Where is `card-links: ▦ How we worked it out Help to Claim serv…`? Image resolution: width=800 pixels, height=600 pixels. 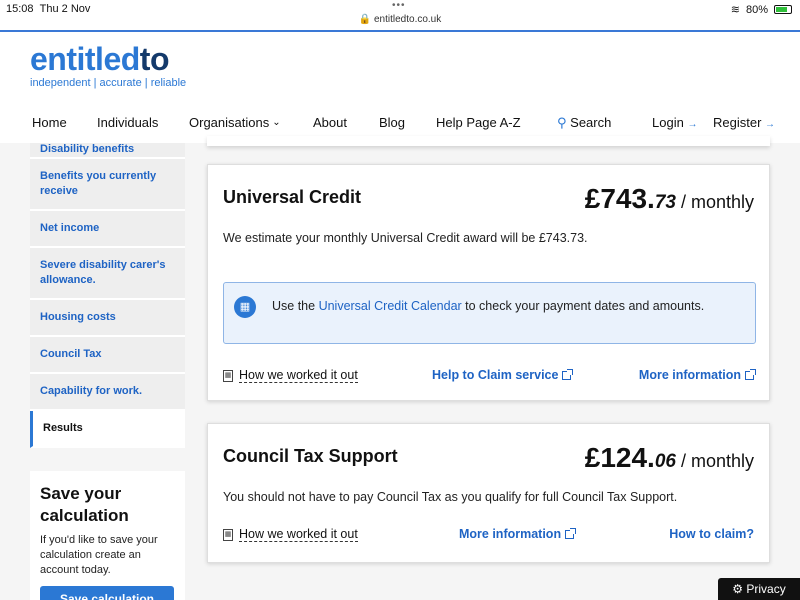
card-links: ▦ How we worked it out Help to Claim serv… is located at coordinates (489, 378).